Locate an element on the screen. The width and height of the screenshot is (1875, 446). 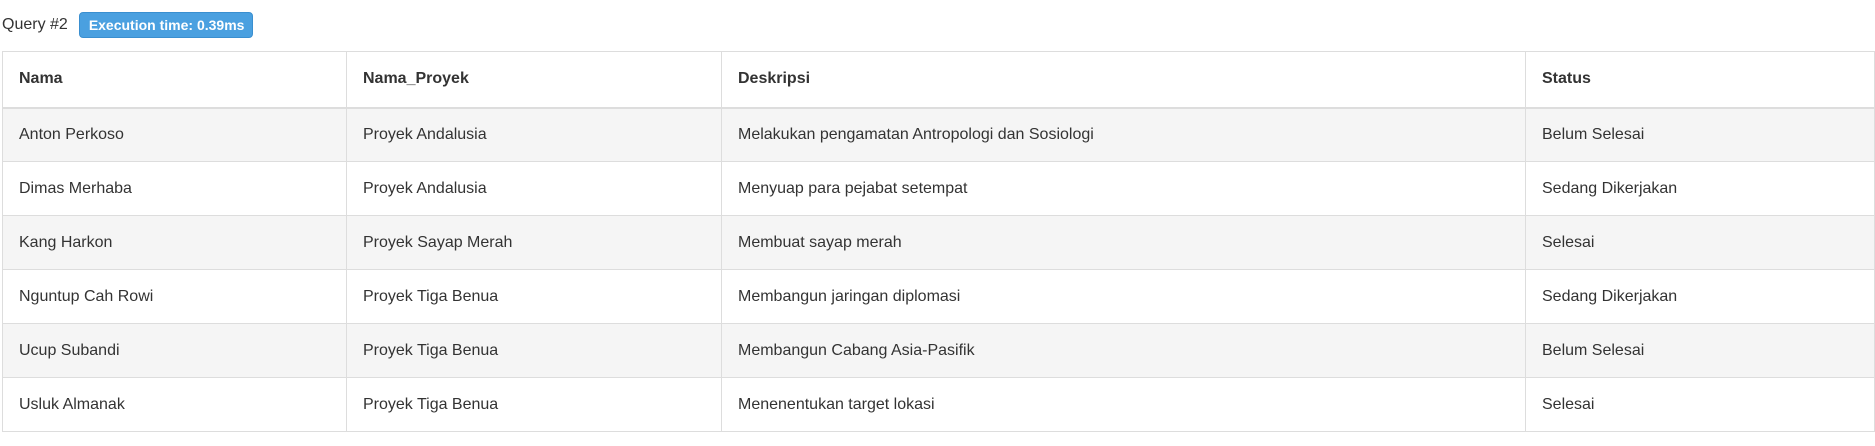
cell-deskripsi: Menenentukan target lokasi is located at coordinates (1123, 404).